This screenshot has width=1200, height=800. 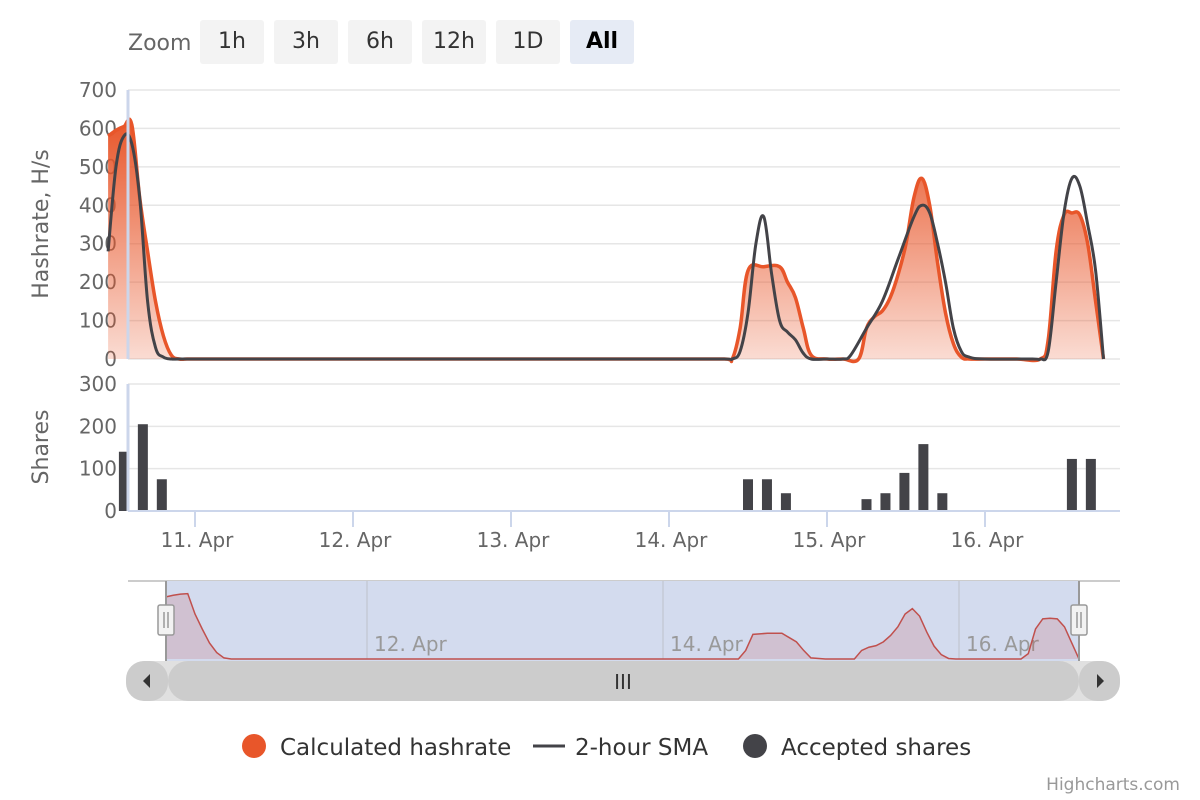 I want to click on legend-label: Calculated hashrate, so click(x=395, y=748).